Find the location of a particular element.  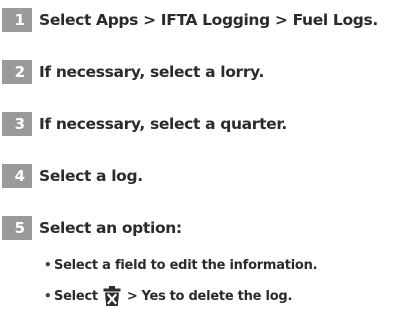

trash-delete-icon is located at coordinates (112, 296).